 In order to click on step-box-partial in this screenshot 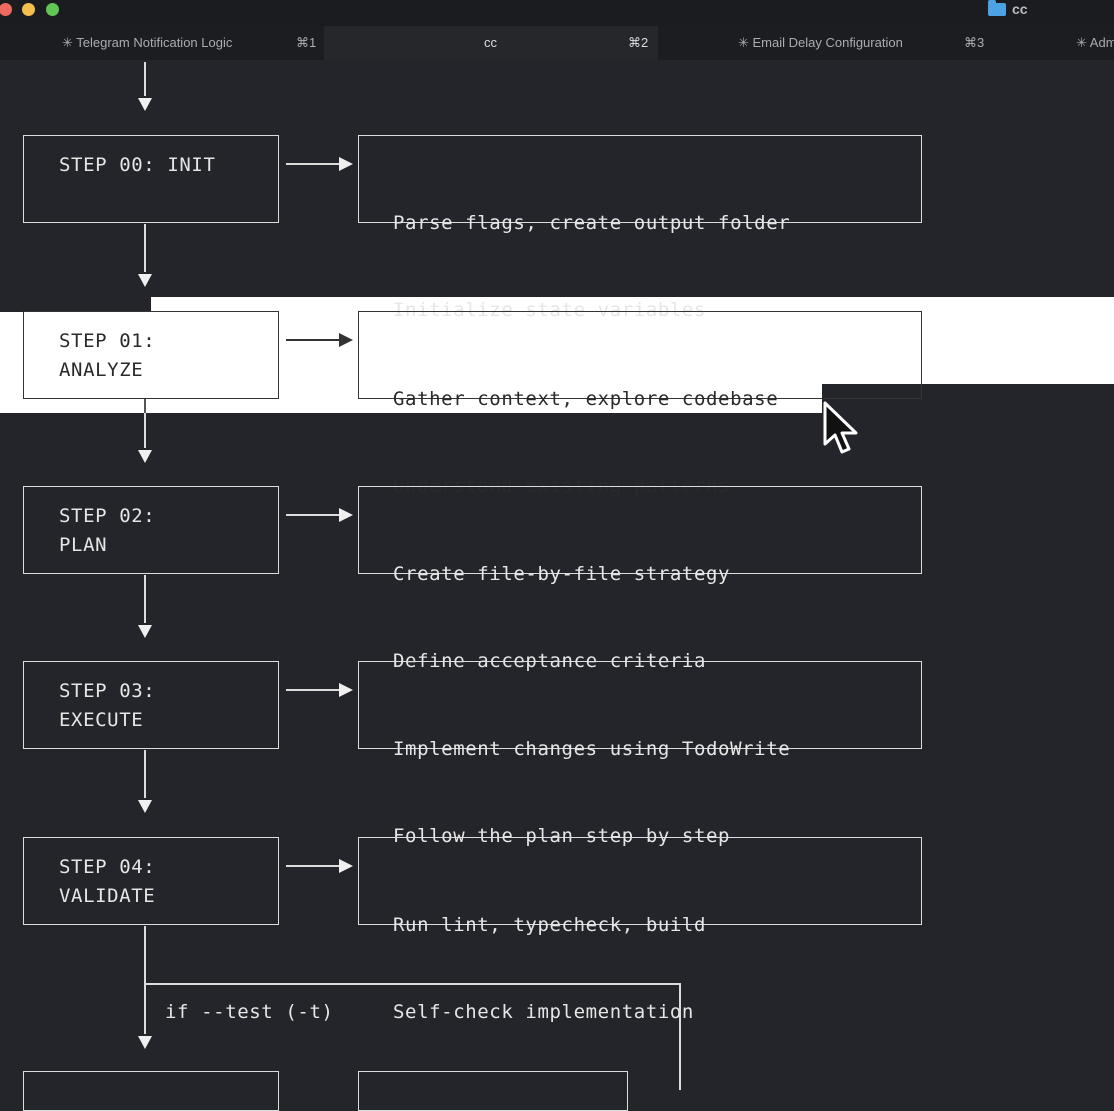, I will do `click(151, 1091)`.